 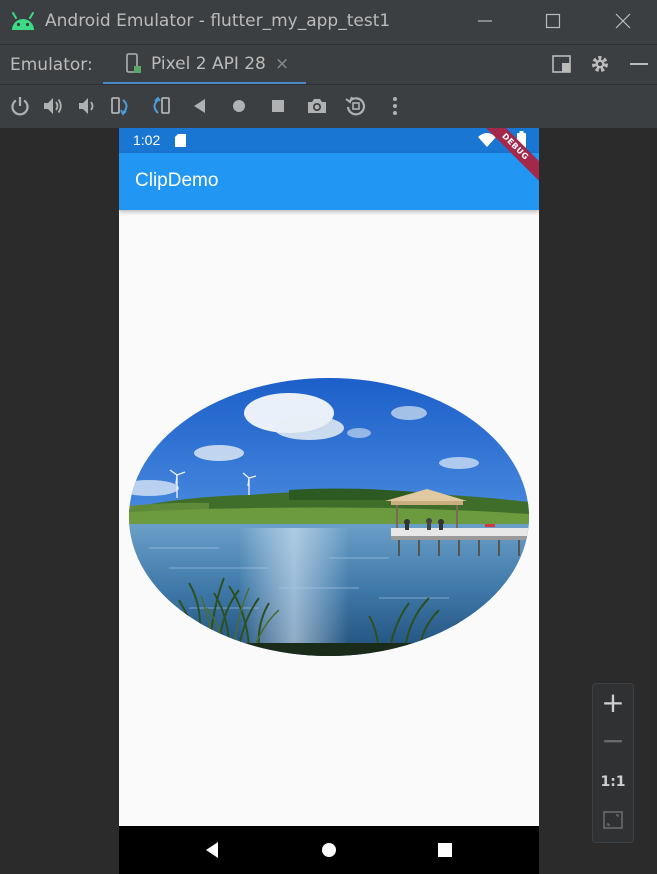 I want to click on android-logo-icon, so click(x=23, y=21).